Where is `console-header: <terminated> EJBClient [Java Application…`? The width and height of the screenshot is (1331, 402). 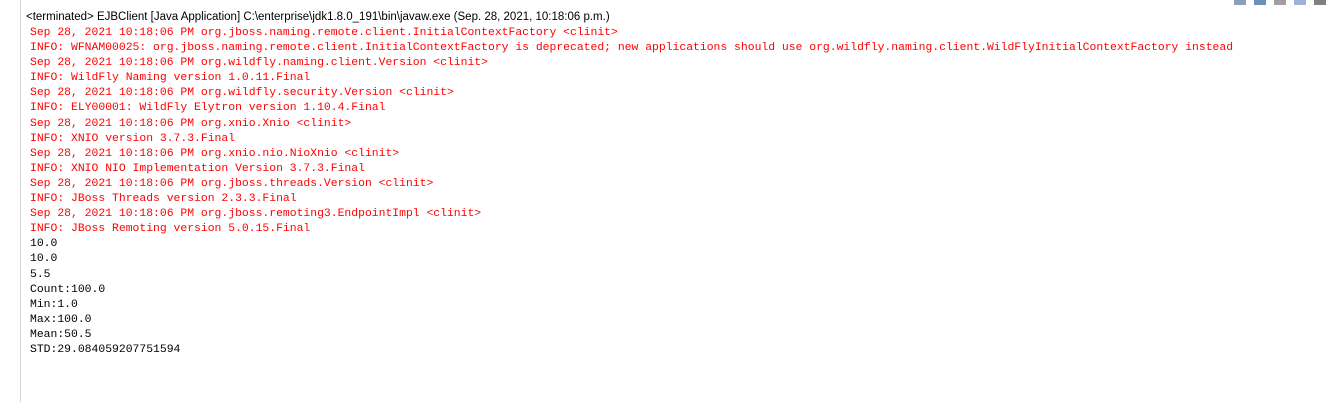
console-header: <terminated> EJBClient [Java Application… is located at coordinates (318, 17).